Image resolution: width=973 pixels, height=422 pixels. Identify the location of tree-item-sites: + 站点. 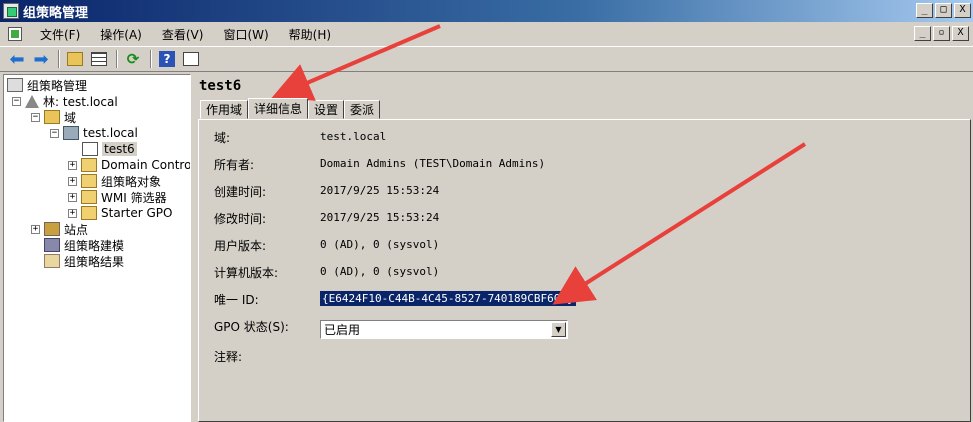
(59, 229).